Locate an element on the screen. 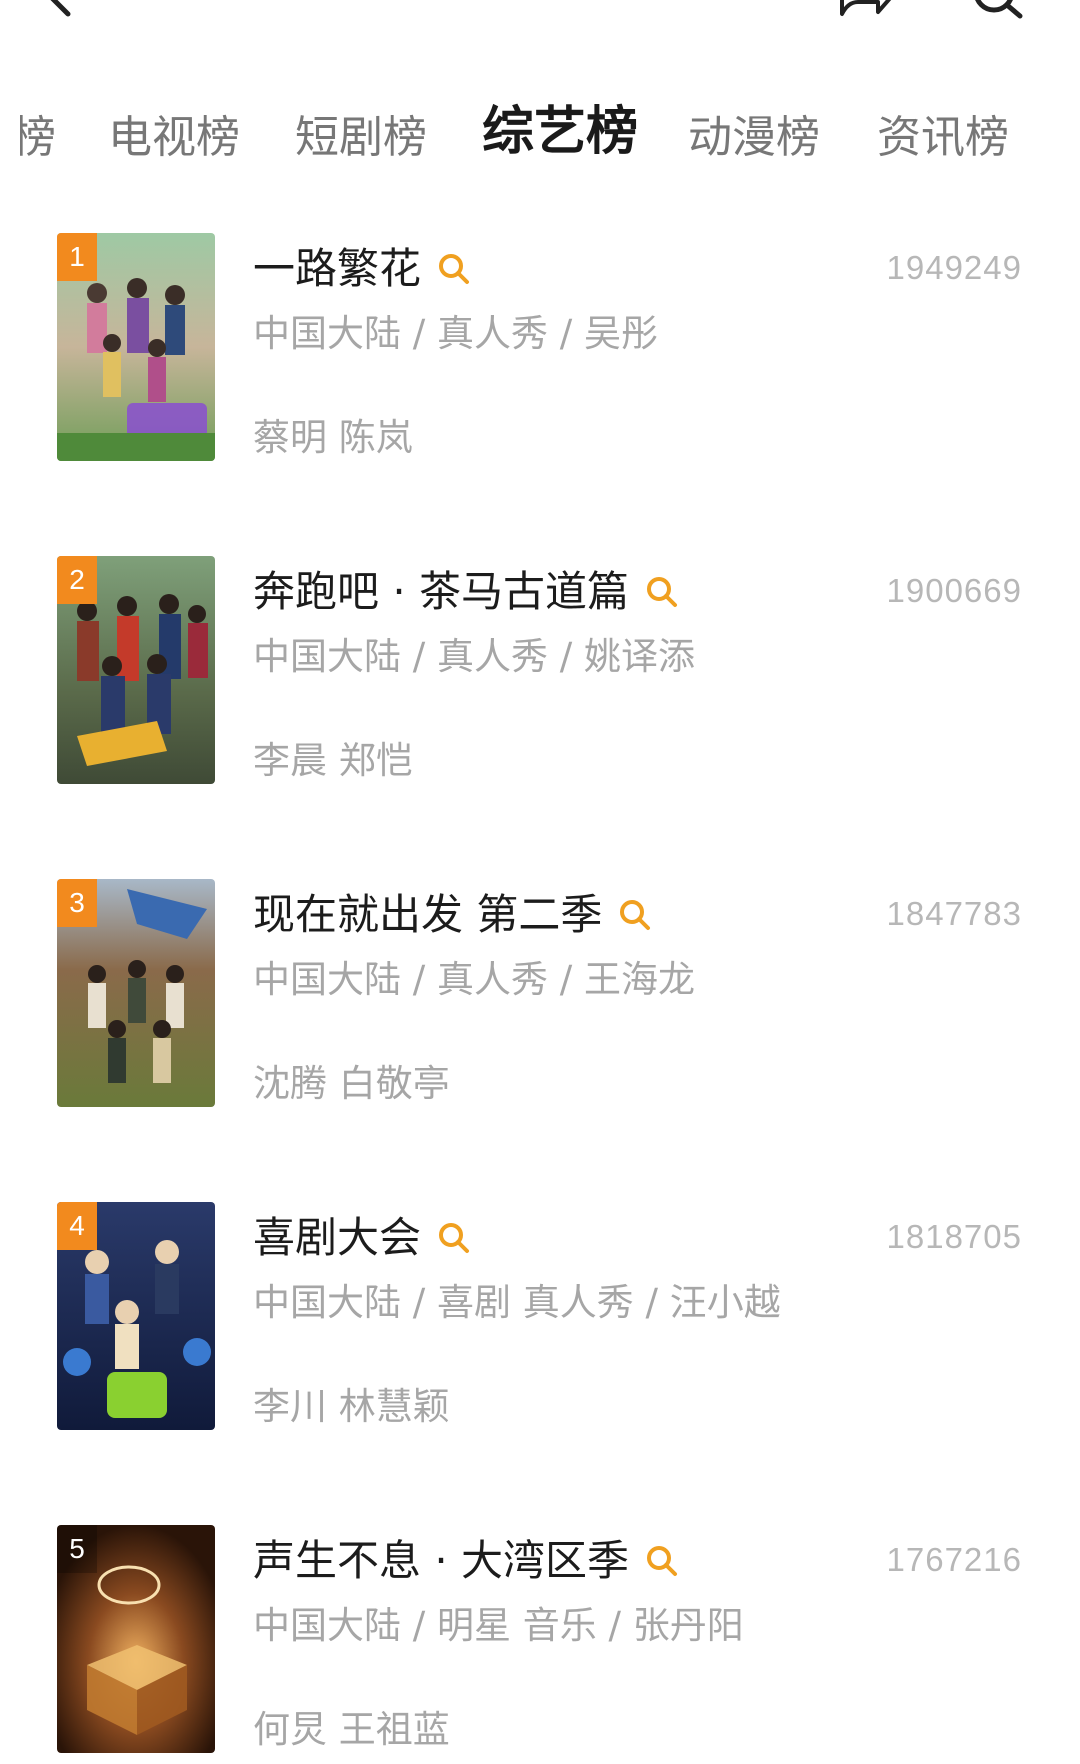 This screenshot has width=1080, height=1764. top-bar is located at coordinates (540, 20).